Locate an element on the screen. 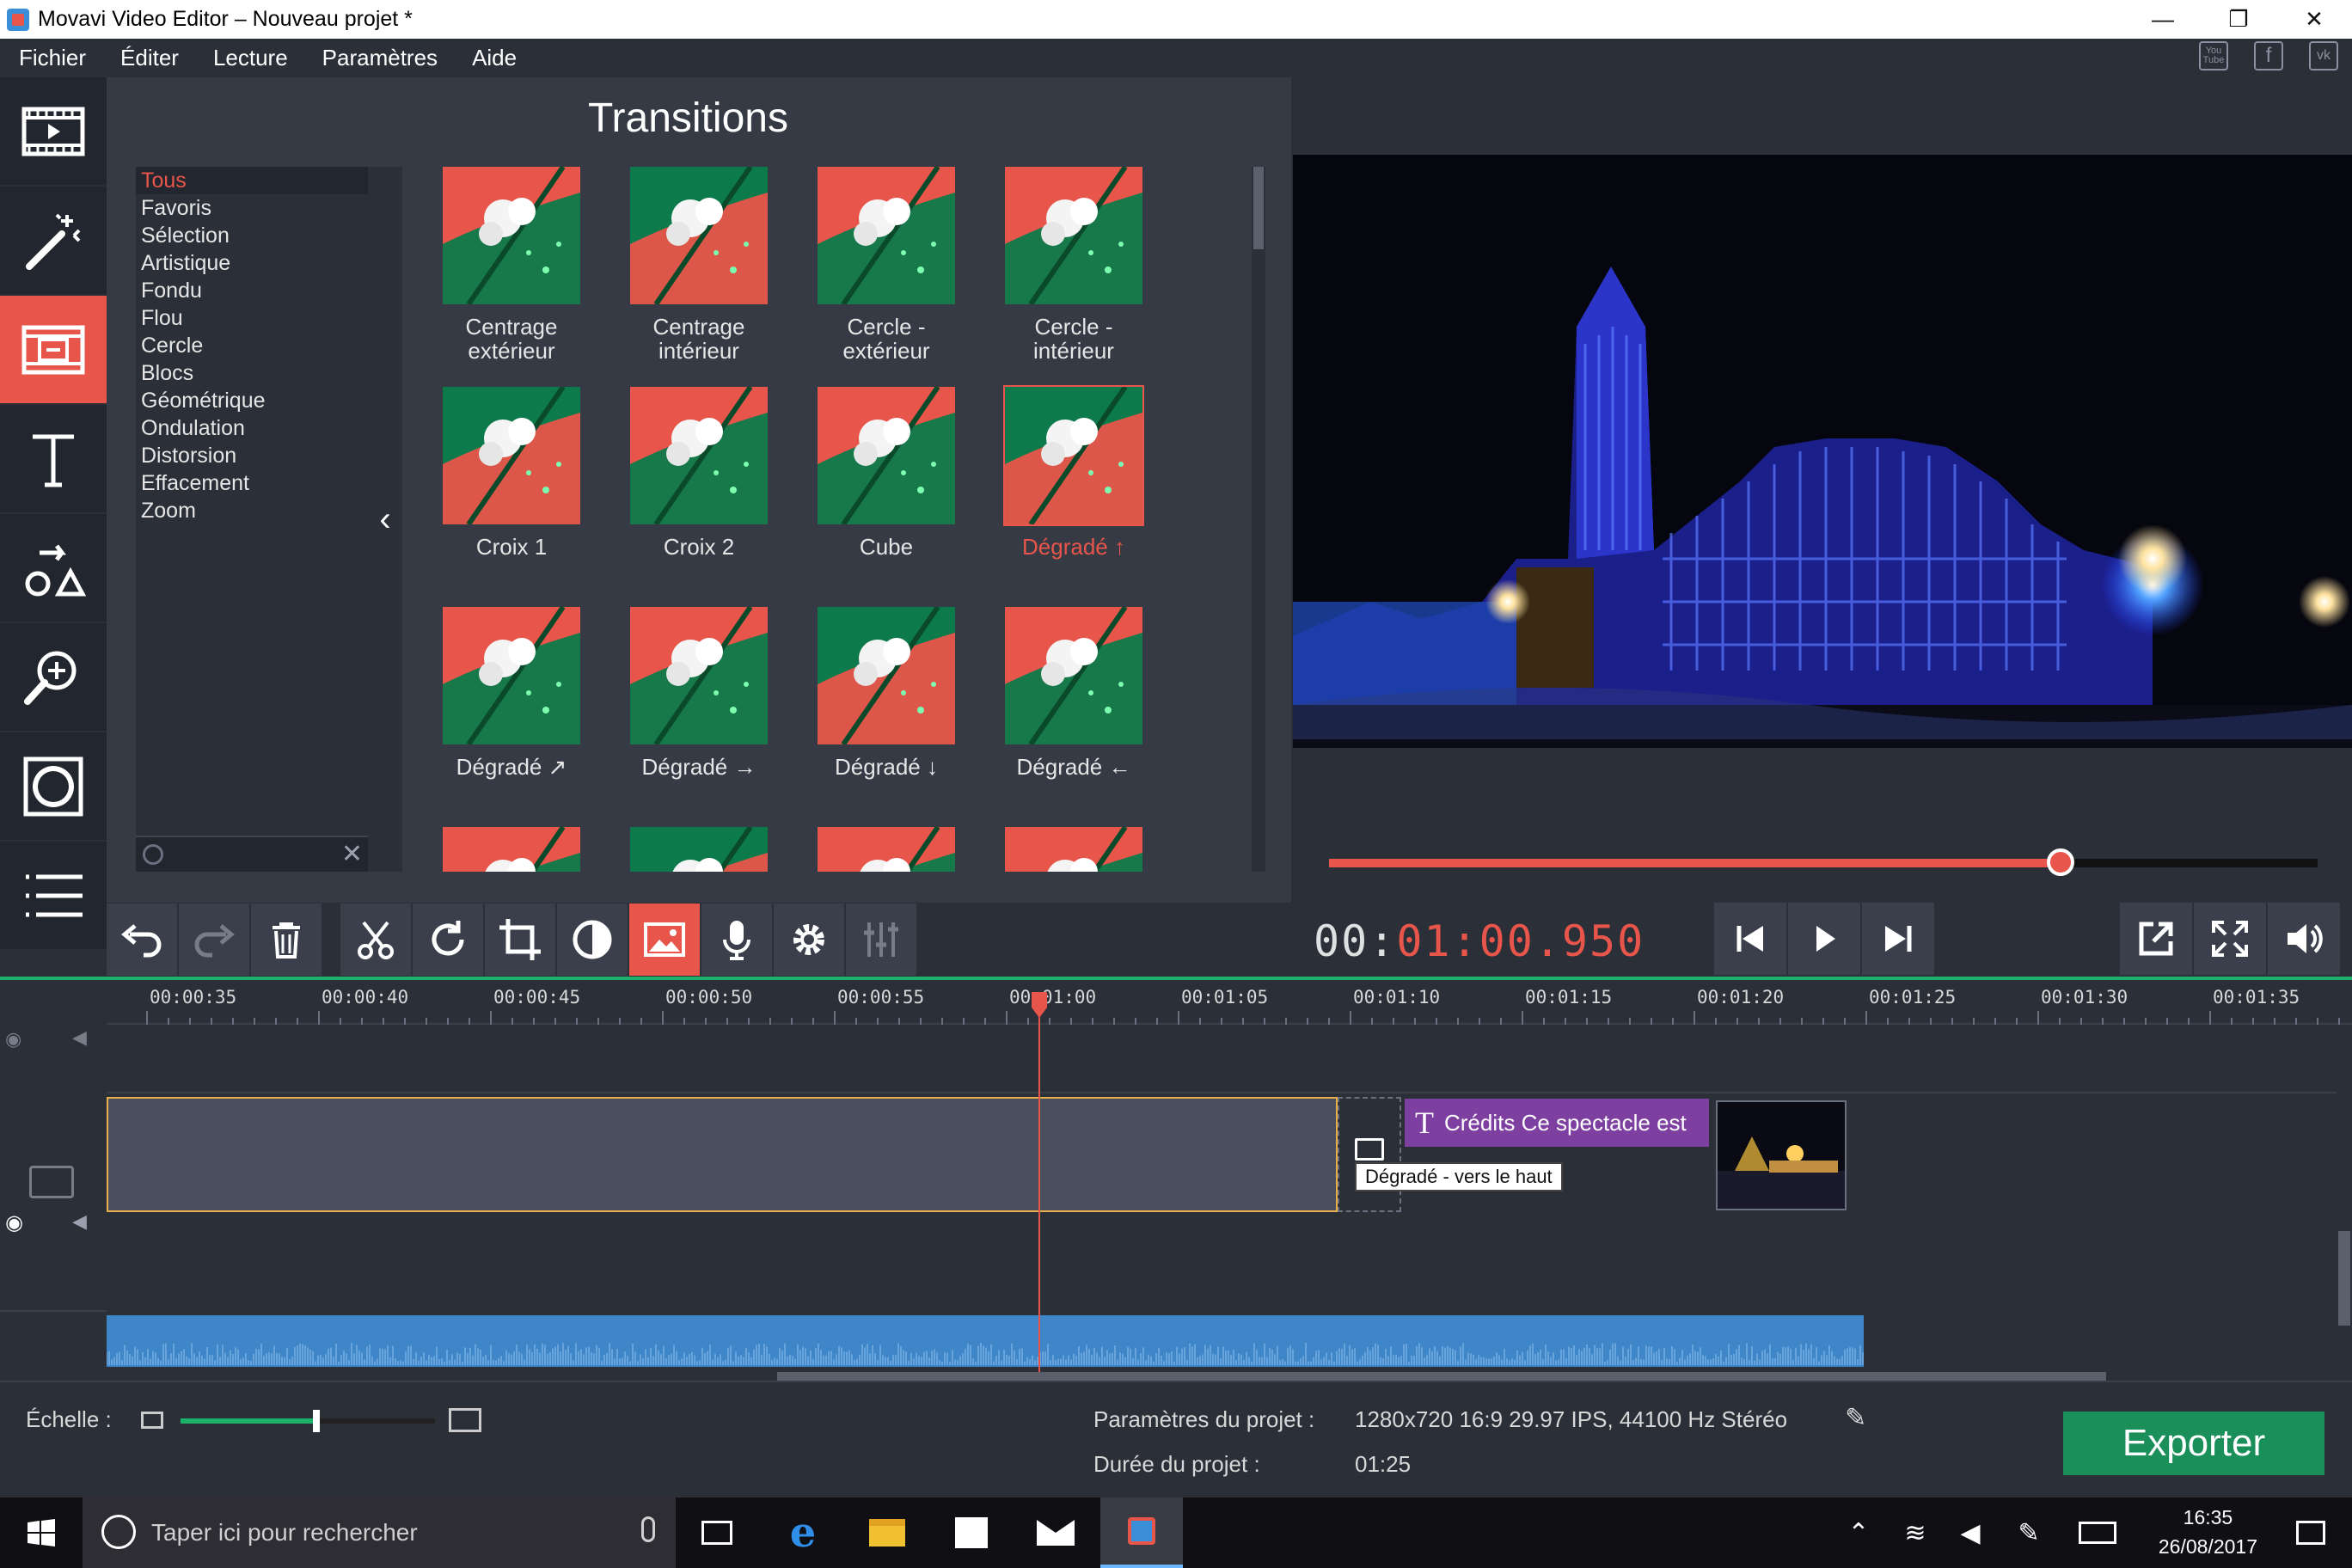 The height and width of the screenshot is (1568, 2352). video-clip-thumbnail is located at coordinates (1781, 1155).